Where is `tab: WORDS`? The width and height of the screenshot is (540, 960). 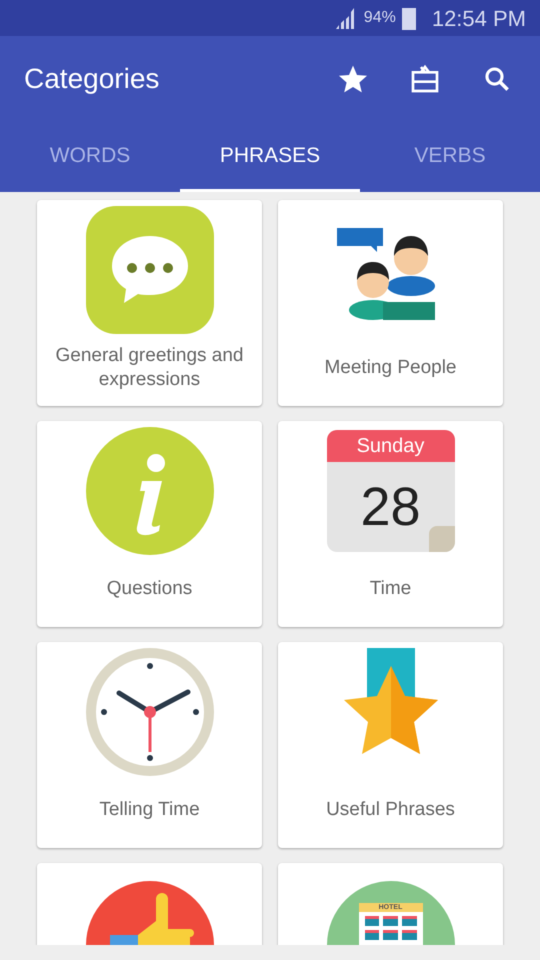 tab: WORDS is located at coordinates (90, 157).